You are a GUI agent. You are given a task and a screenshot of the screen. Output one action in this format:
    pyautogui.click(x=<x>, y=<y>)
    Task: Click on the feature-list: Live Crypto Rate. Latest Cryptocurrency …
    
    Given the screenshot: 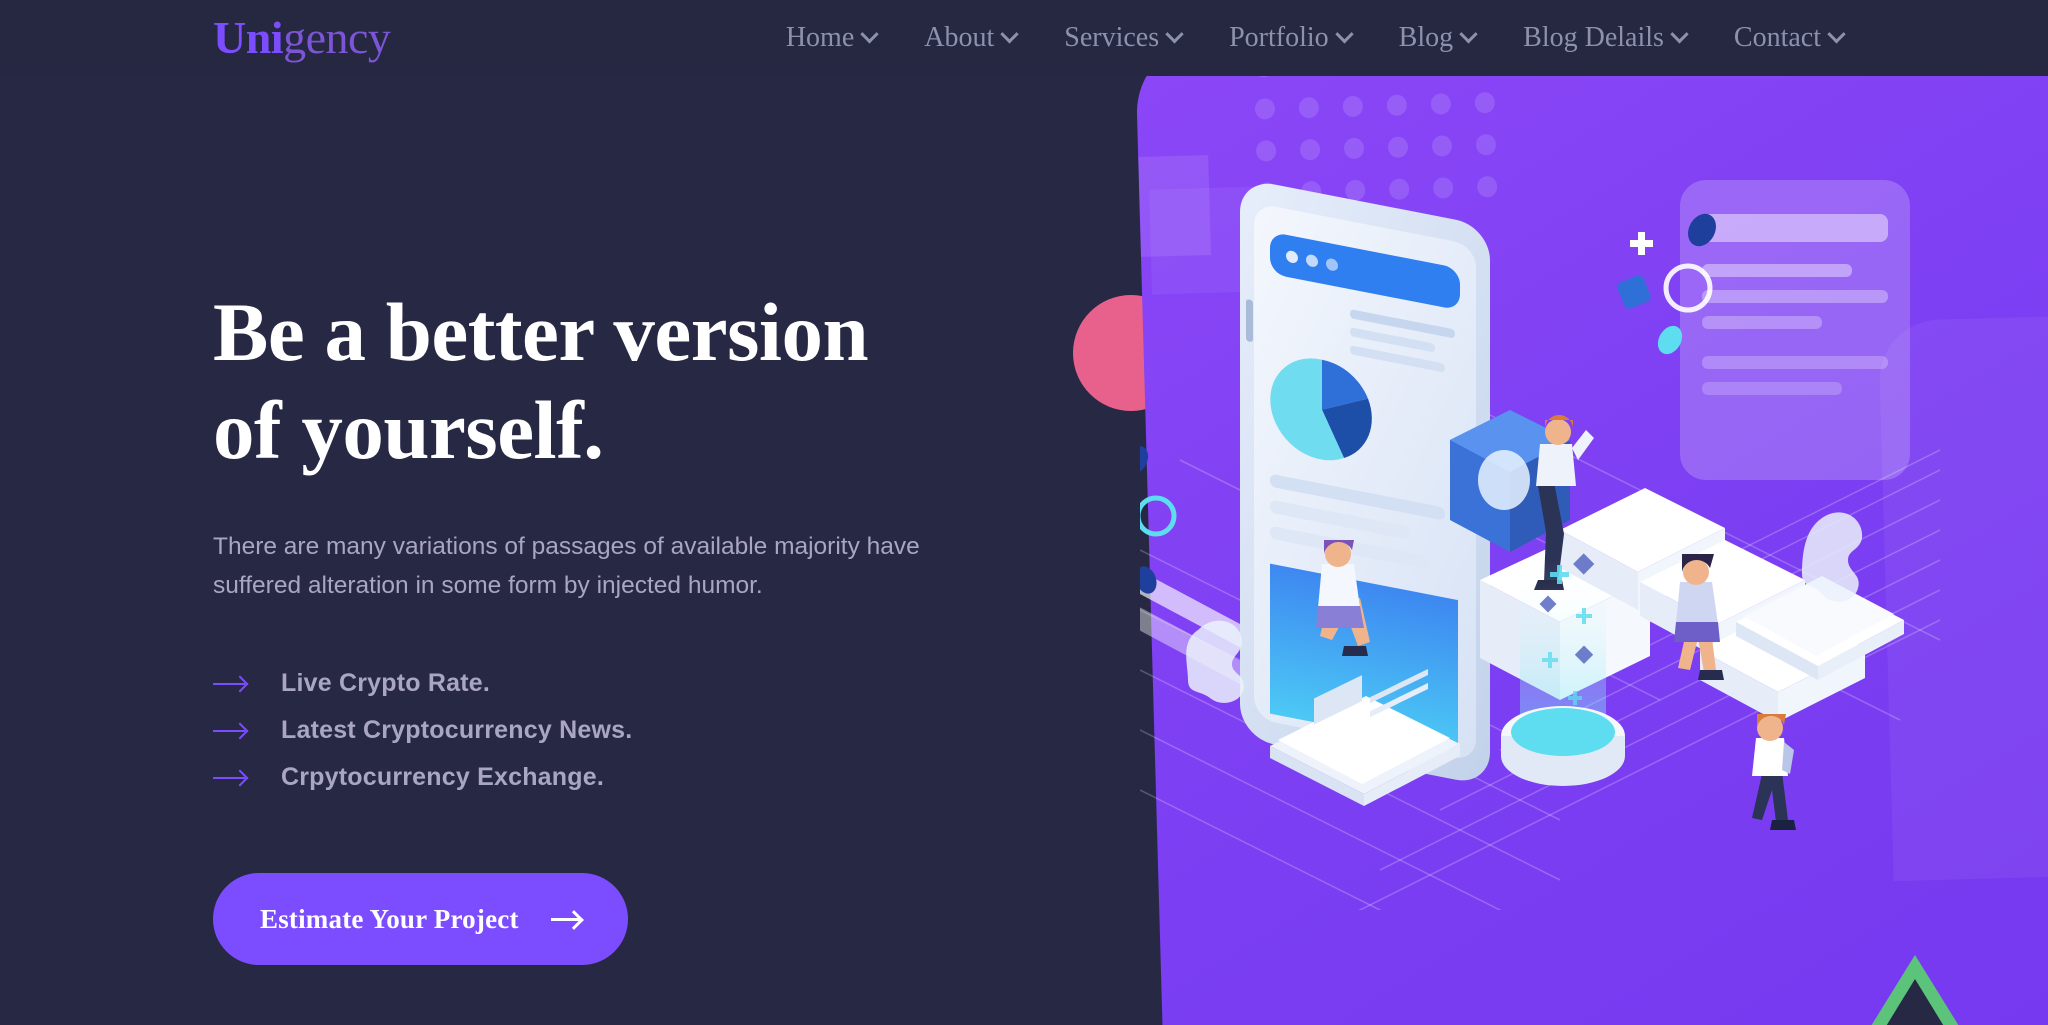 What is the action you would take?
    pyautogui.click(x=593, y=730)
    